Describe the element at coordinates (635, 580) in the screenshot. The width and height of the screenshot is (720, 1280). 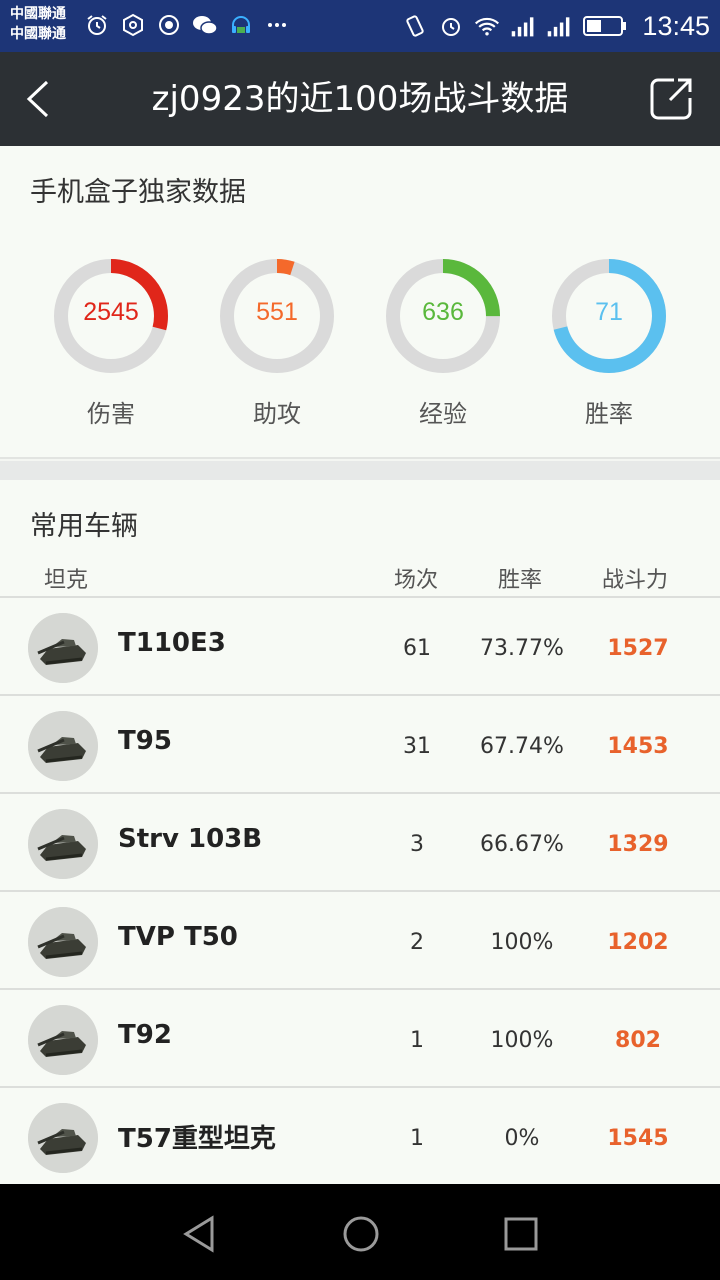
I see `header-power: 战斗力` at that location.